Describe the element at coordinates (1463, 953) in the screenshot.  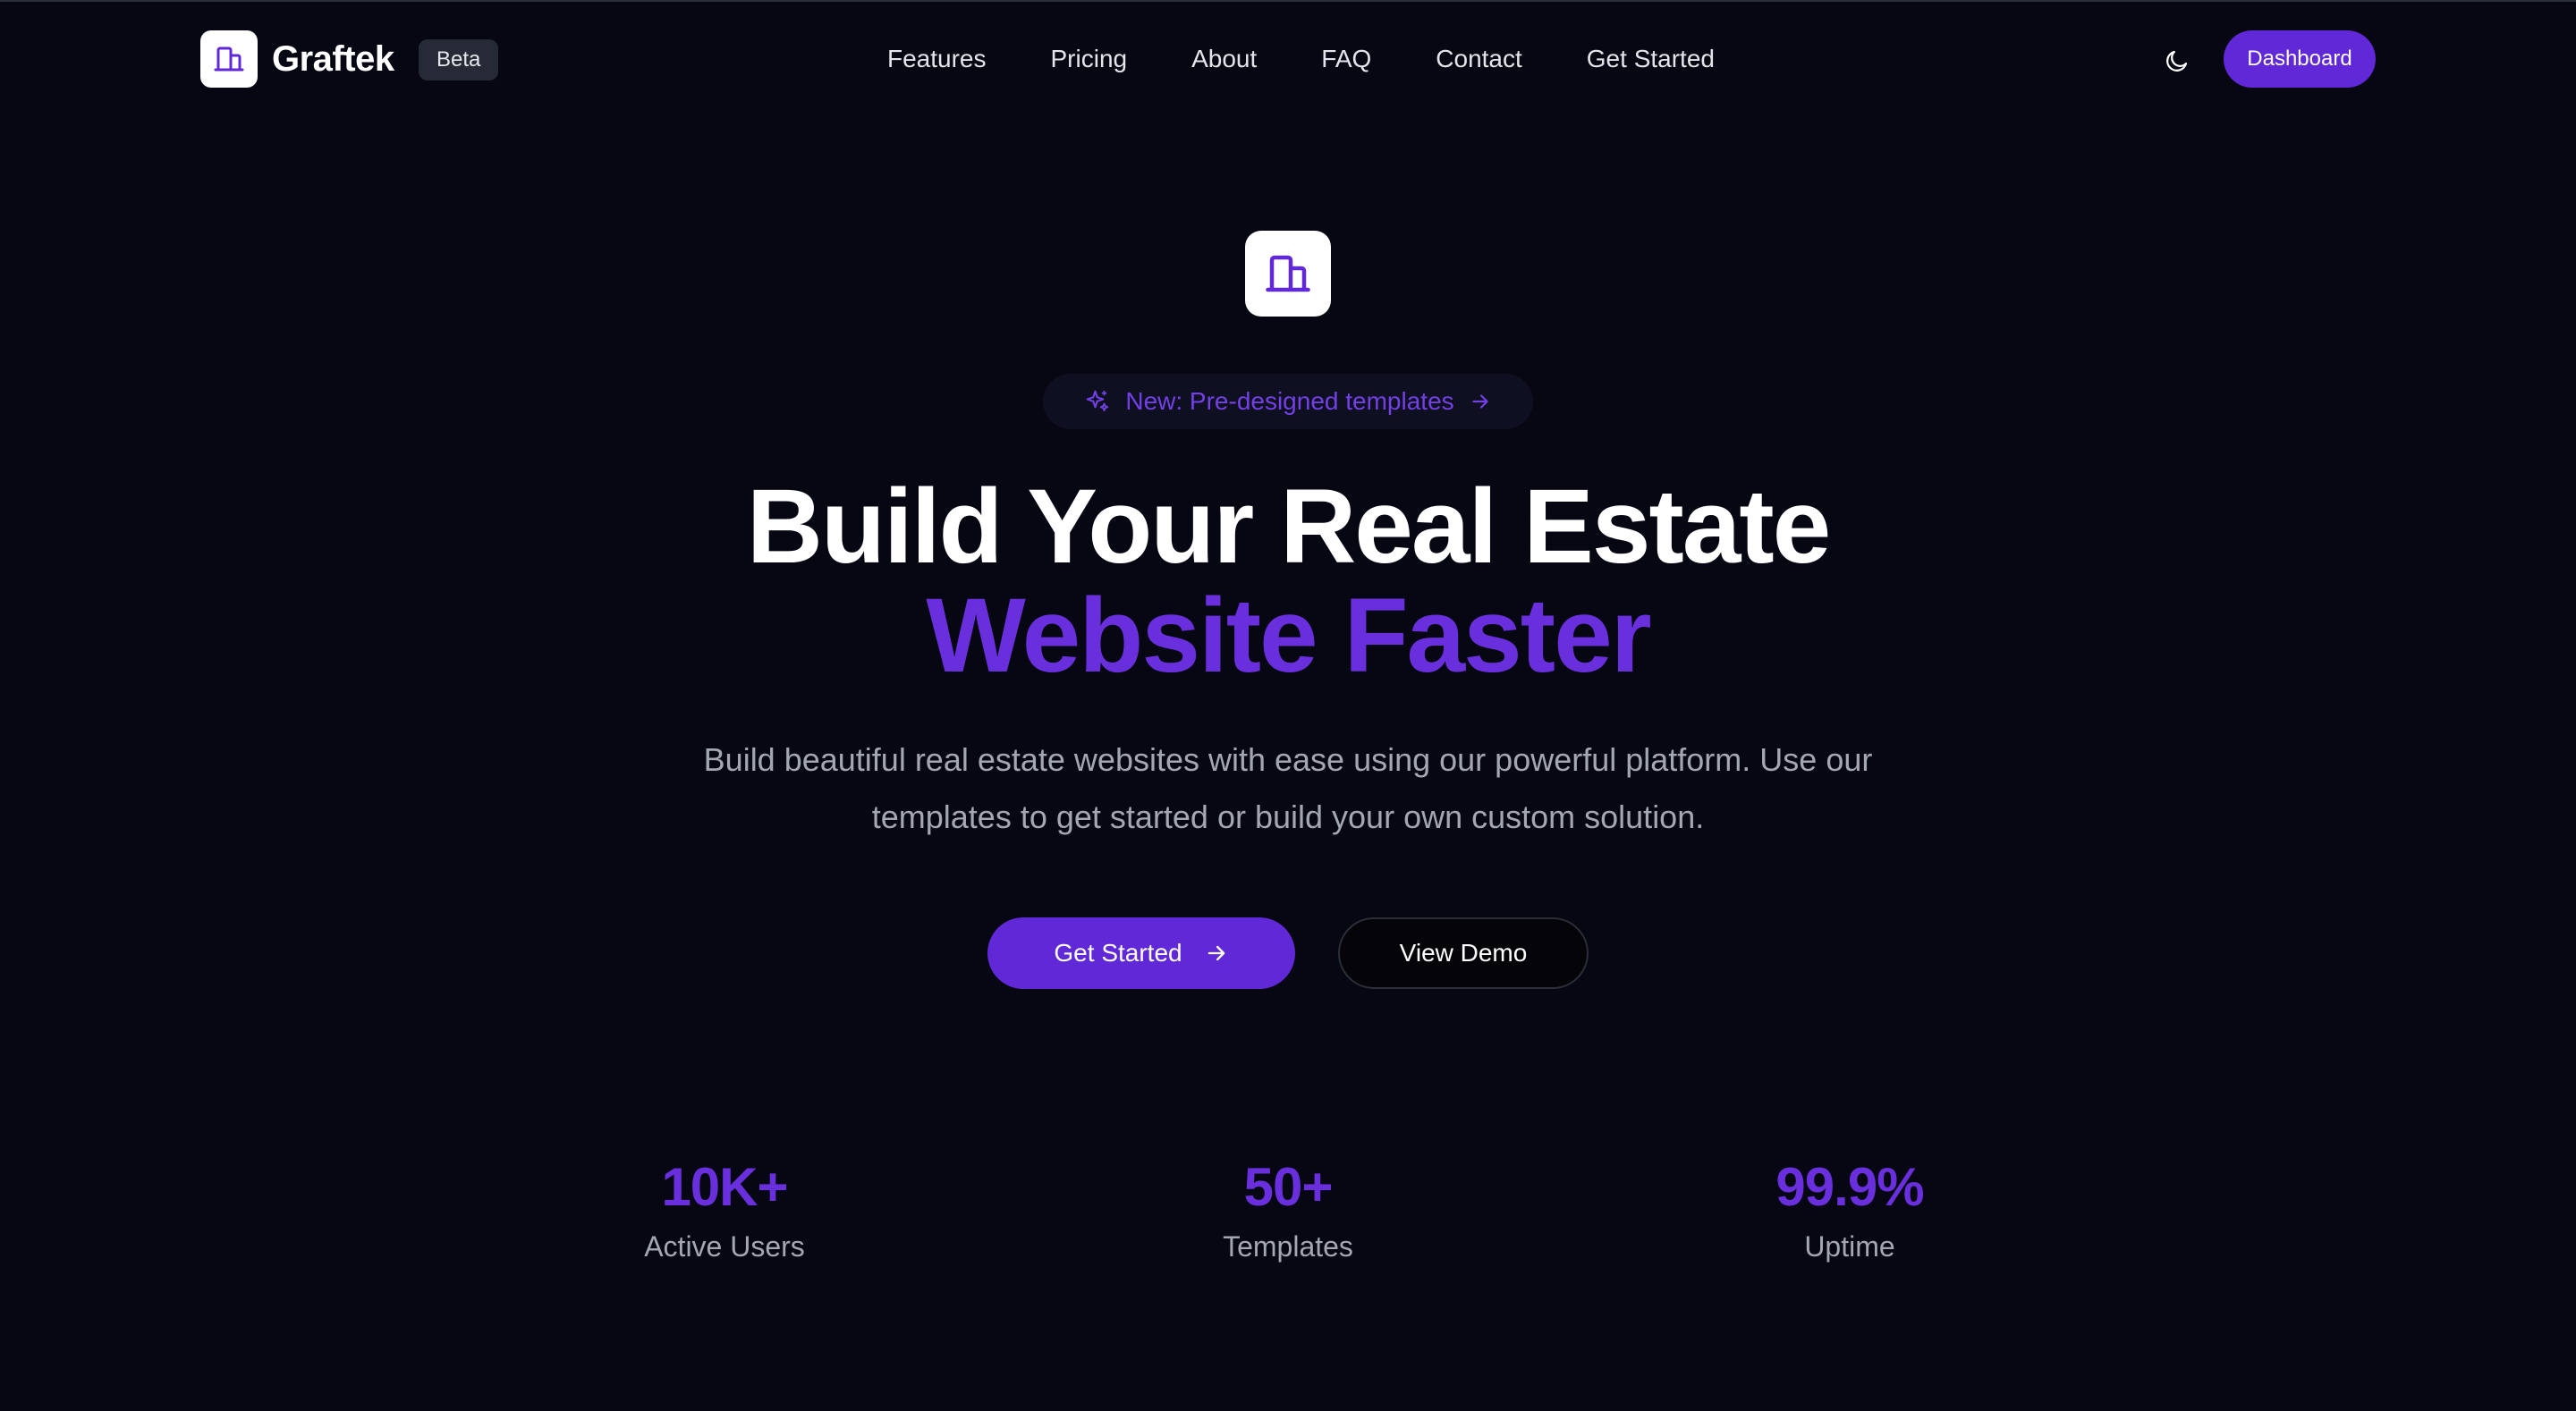
I see `view-demo-button: View Demo` at that location.